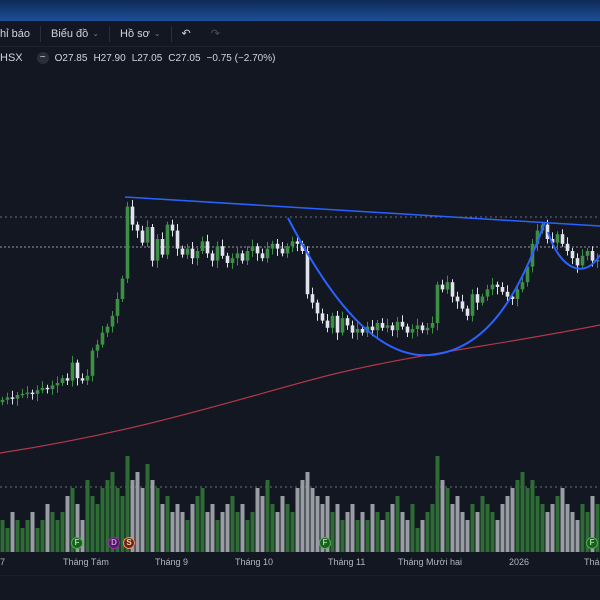 The image size is (600, 600). I want to click on split-event-marker: S, so click(129, 543).